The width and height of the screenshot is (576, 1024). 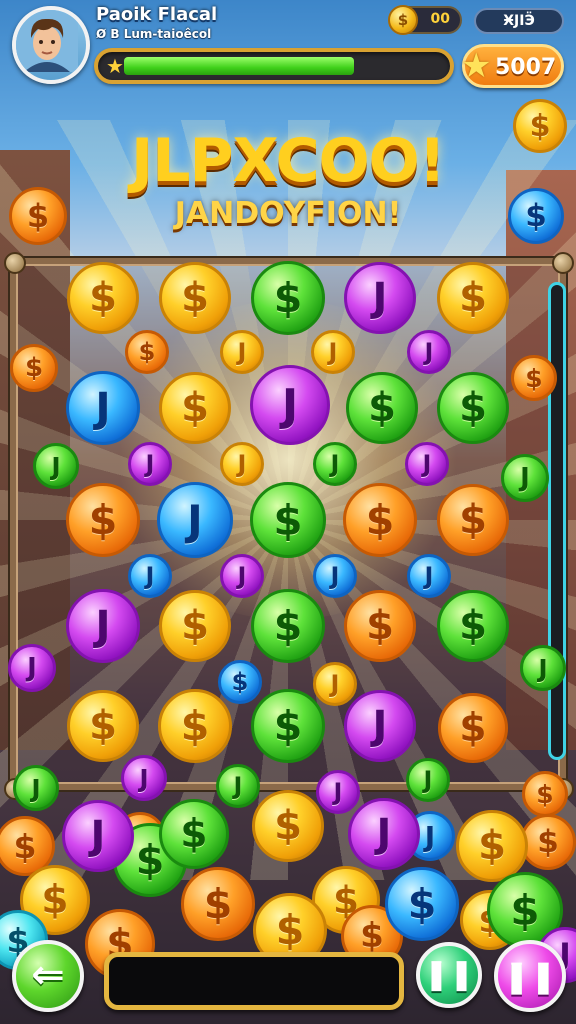 I want to click on frame-bolt, so click(x=15, y=263).